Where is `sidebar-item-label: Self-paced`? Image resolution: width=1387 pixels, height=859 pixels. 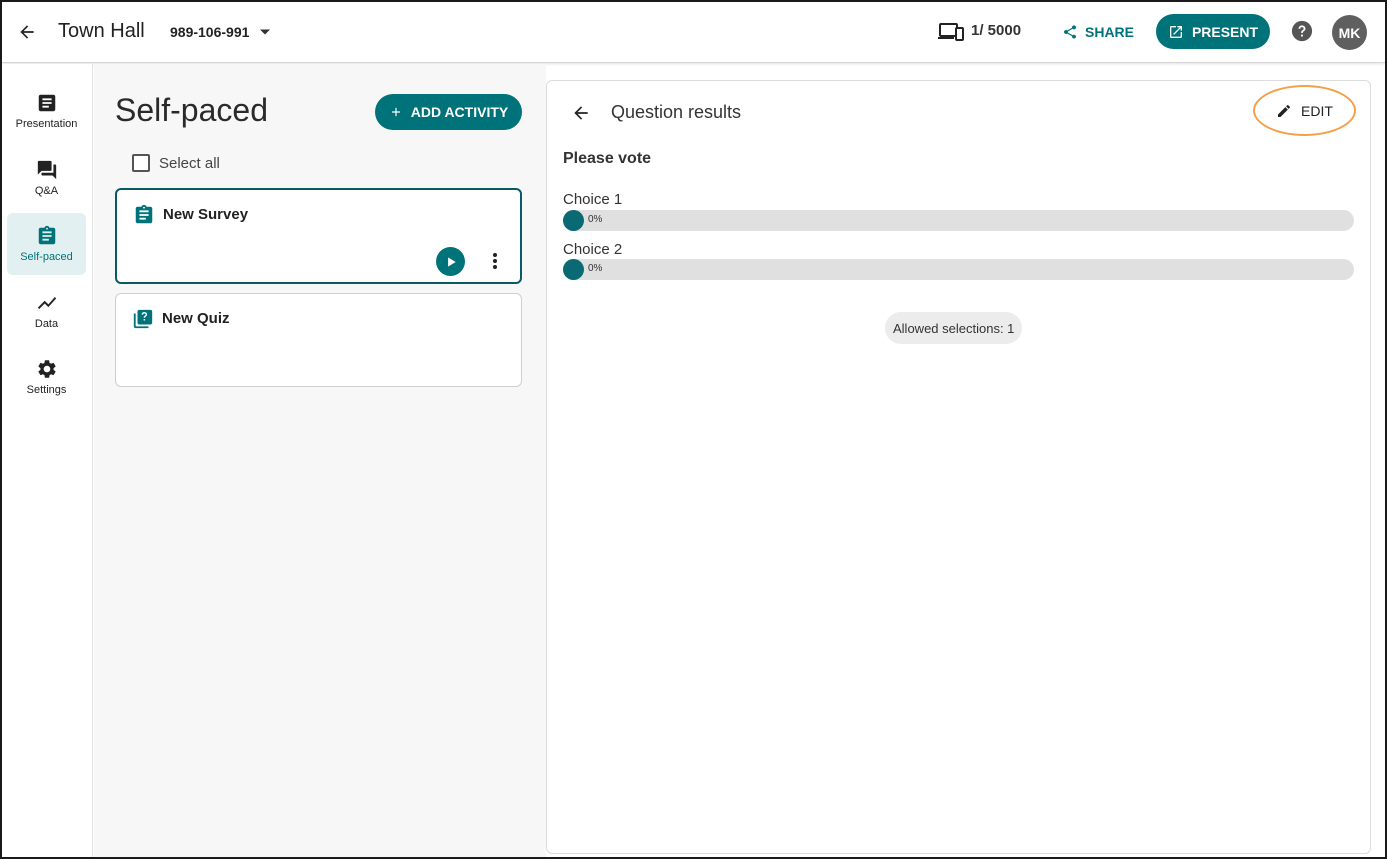 sidebar-item-label: Self-paced is located at coordinates (46, 257).